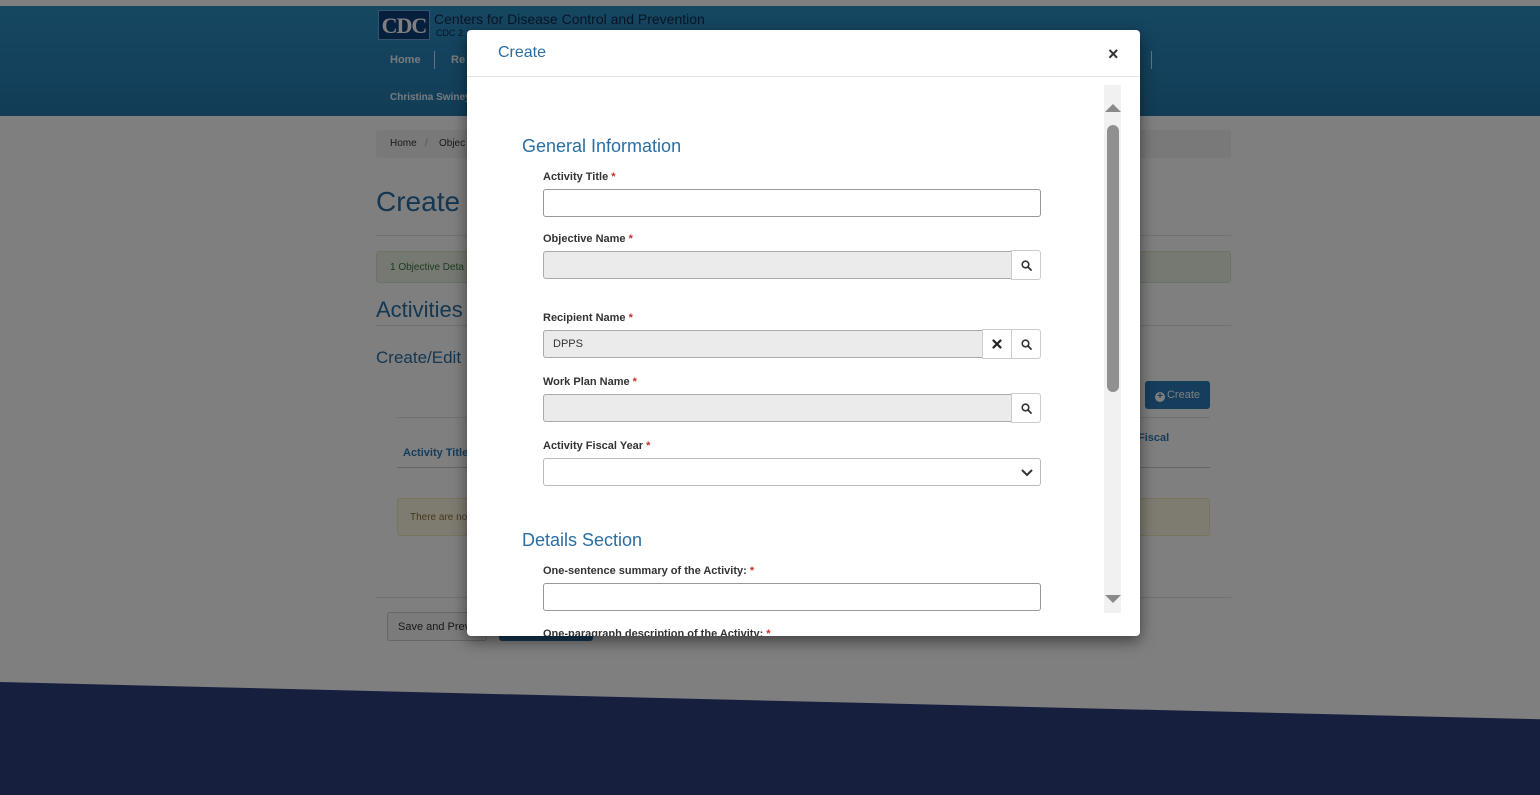 Image resolution: width=1540 pixels, height=795 pixels. I want to click on objective-search-button, so click(1026, 265).